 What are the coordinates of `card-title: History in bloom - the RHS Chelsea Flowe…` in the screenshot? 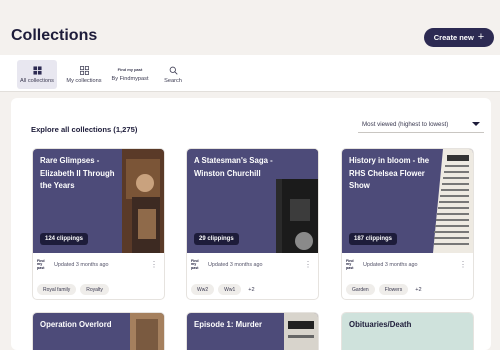 It's located at (389, 173).